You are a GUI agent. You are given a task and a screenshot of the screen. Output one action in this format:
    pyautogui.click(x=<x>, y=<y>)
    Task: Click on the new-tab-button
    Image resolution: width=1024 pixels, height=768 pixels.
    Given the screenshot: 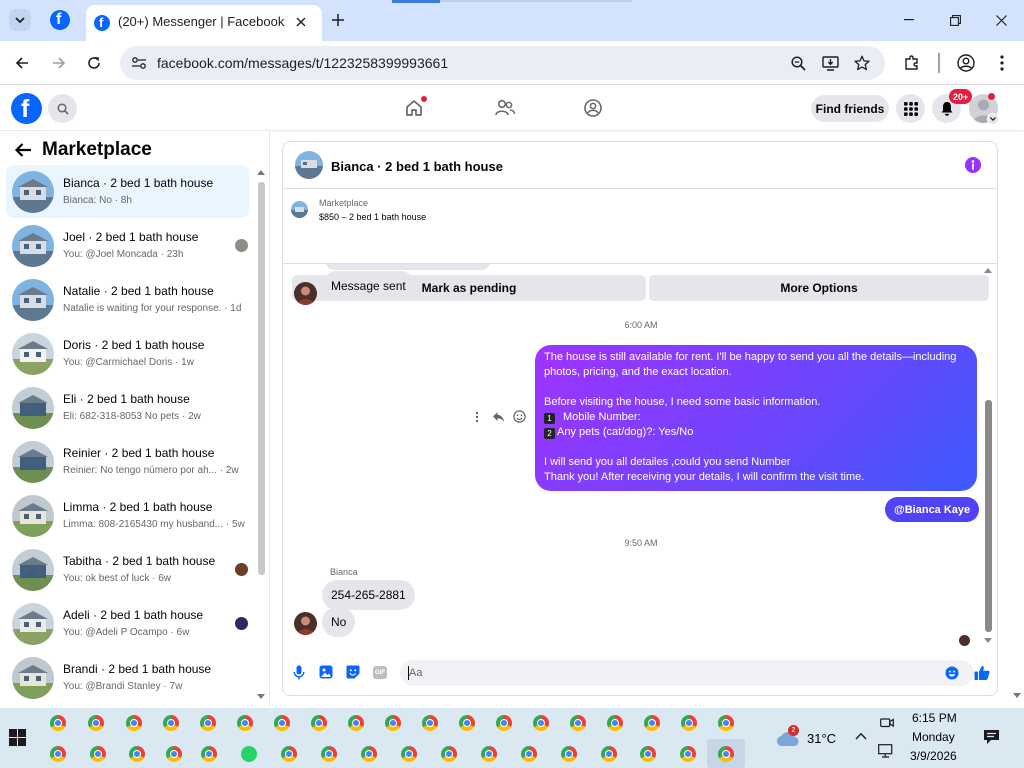 What is the action you would take?
    pyautogui.click(x=338, y=20)
    